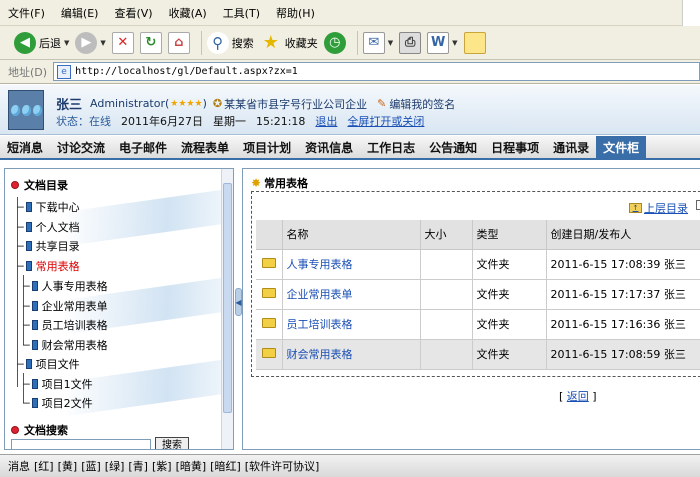  I want to click on rank-stars: ★★★★, so click(186, 103).